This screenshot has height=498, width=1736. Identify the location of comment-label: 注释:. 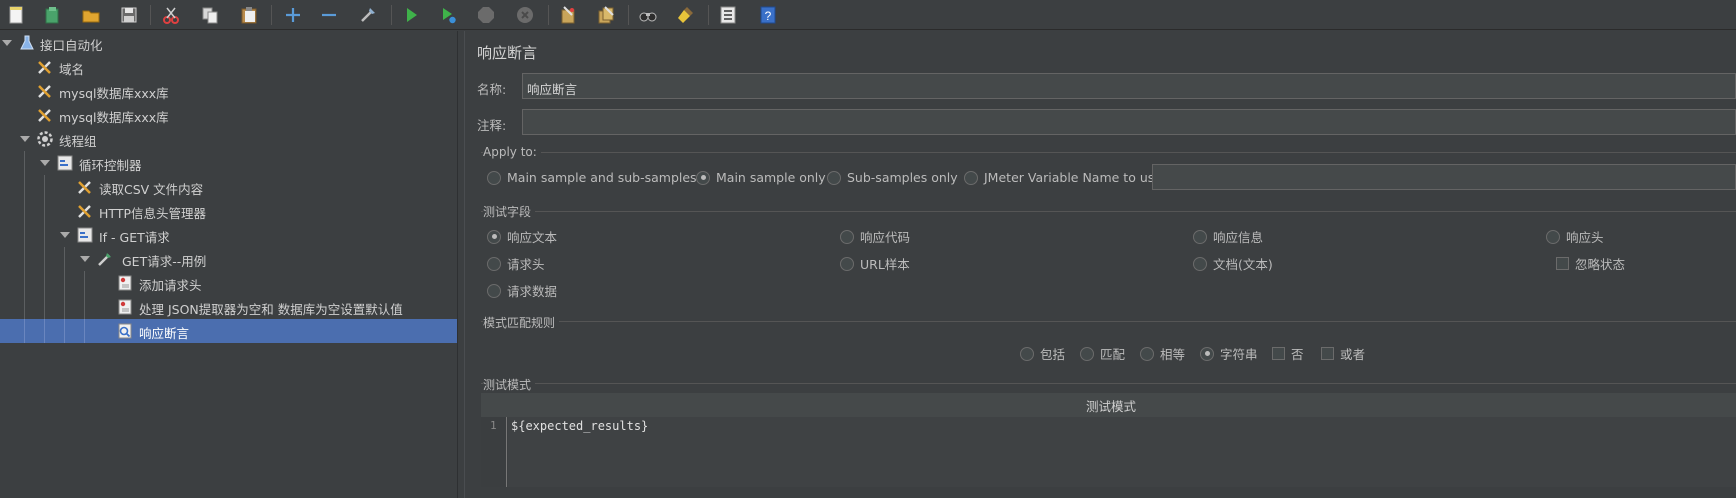
(492, 125).